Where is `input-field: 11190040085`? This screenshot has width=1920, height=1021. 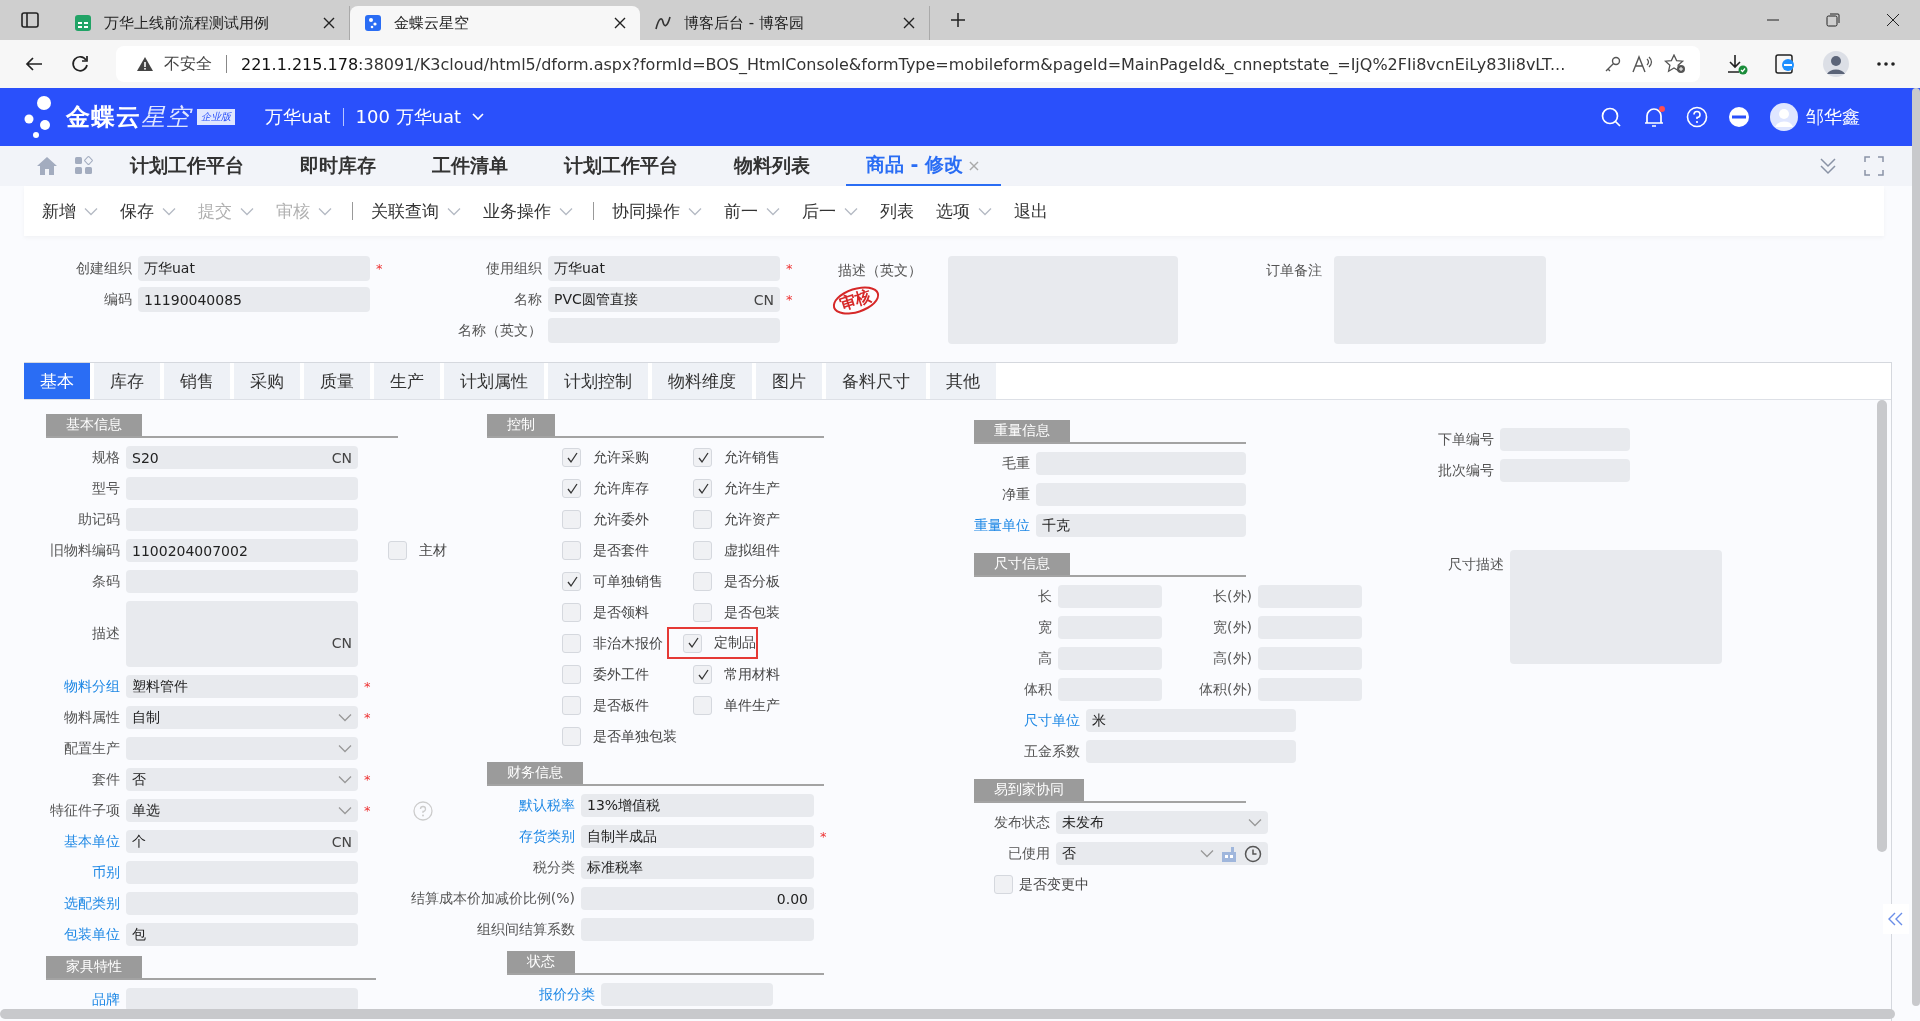
input-field: 11190040085 is located at coordinates (254, 299).